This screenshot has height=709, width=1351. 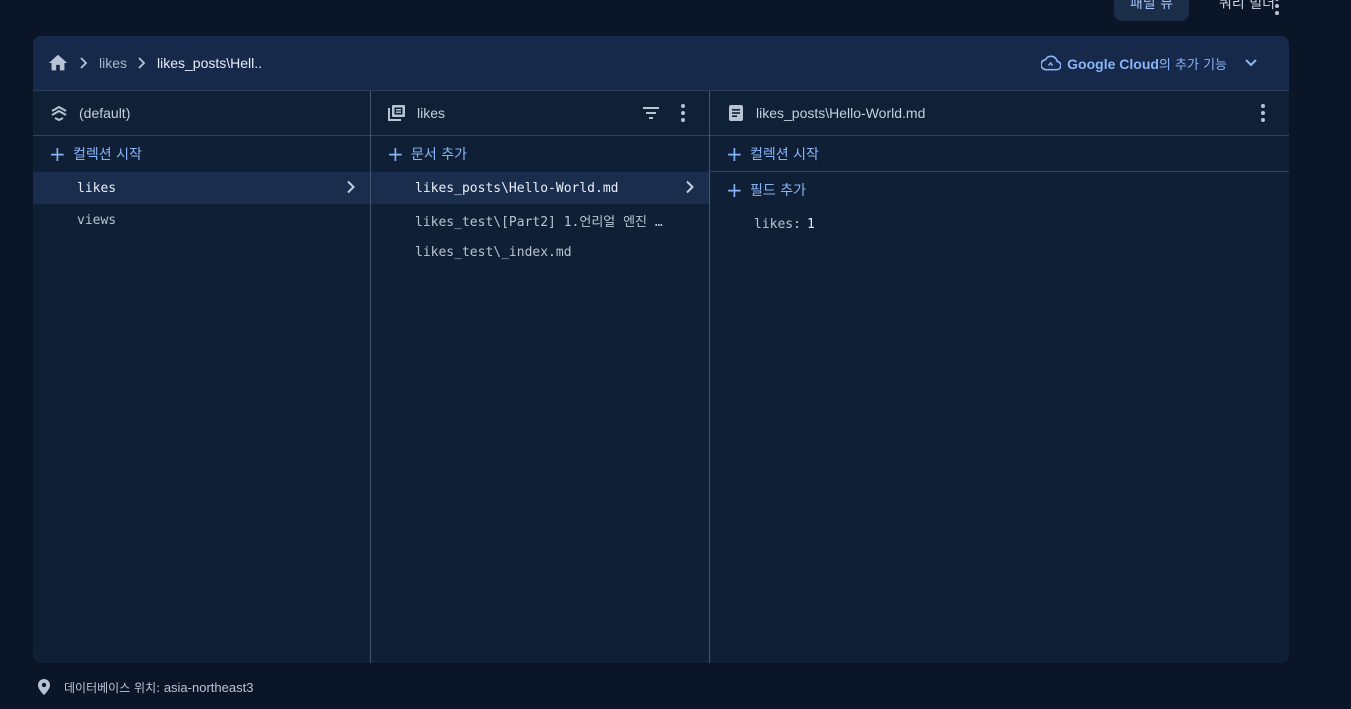 What do you see at coordinates (113, 63) in the screenshot?
I see `breadcrumb-item-likes: likes` at bounding box center [113, 63].